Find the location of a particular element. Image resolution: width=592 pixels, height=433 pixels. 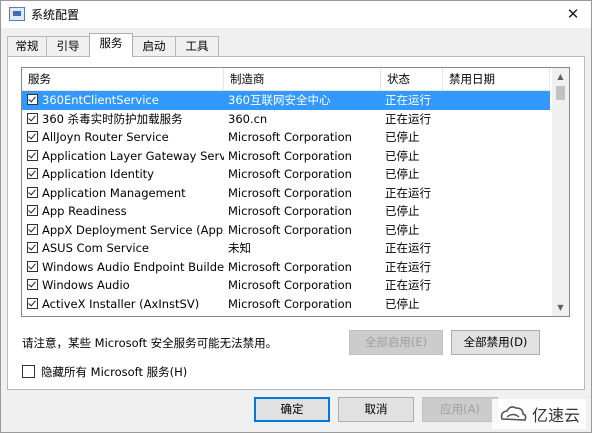

cloud-logo-icon is located at coordinates (513, 413).